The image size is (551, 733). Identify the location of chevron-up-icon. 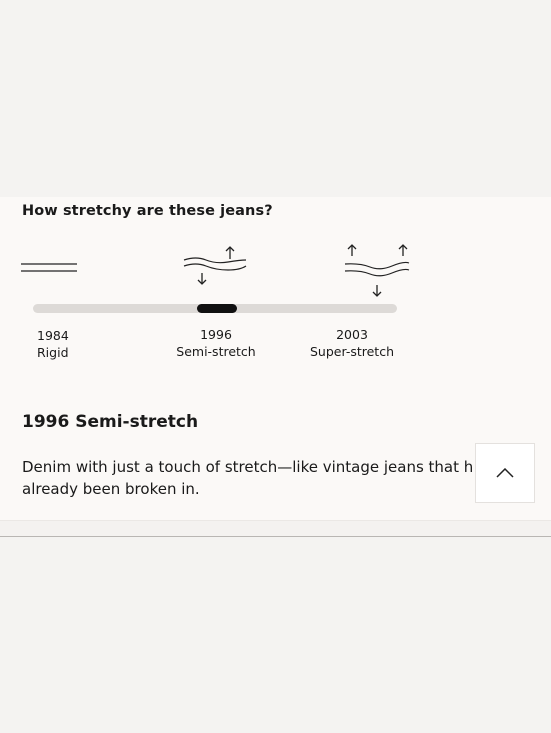
(505, 473).